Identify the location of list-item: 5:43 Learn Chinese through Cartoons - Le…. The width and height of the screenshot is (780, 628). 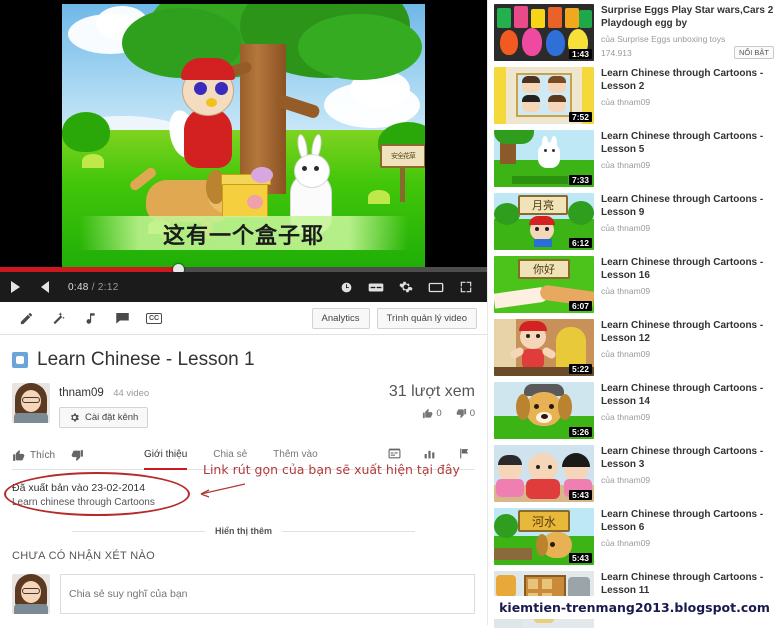
(634, 473).